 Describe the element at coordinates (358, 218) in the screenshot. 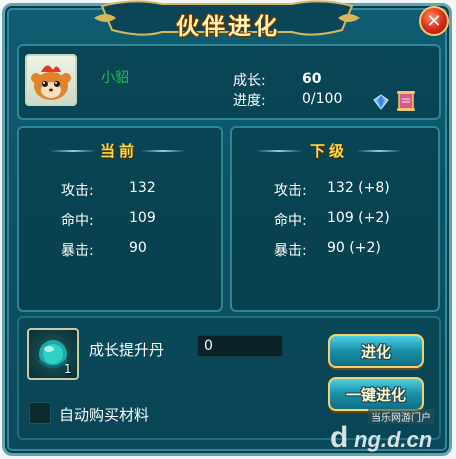

I see `next-hit-value: 109 (+2)` at that location.